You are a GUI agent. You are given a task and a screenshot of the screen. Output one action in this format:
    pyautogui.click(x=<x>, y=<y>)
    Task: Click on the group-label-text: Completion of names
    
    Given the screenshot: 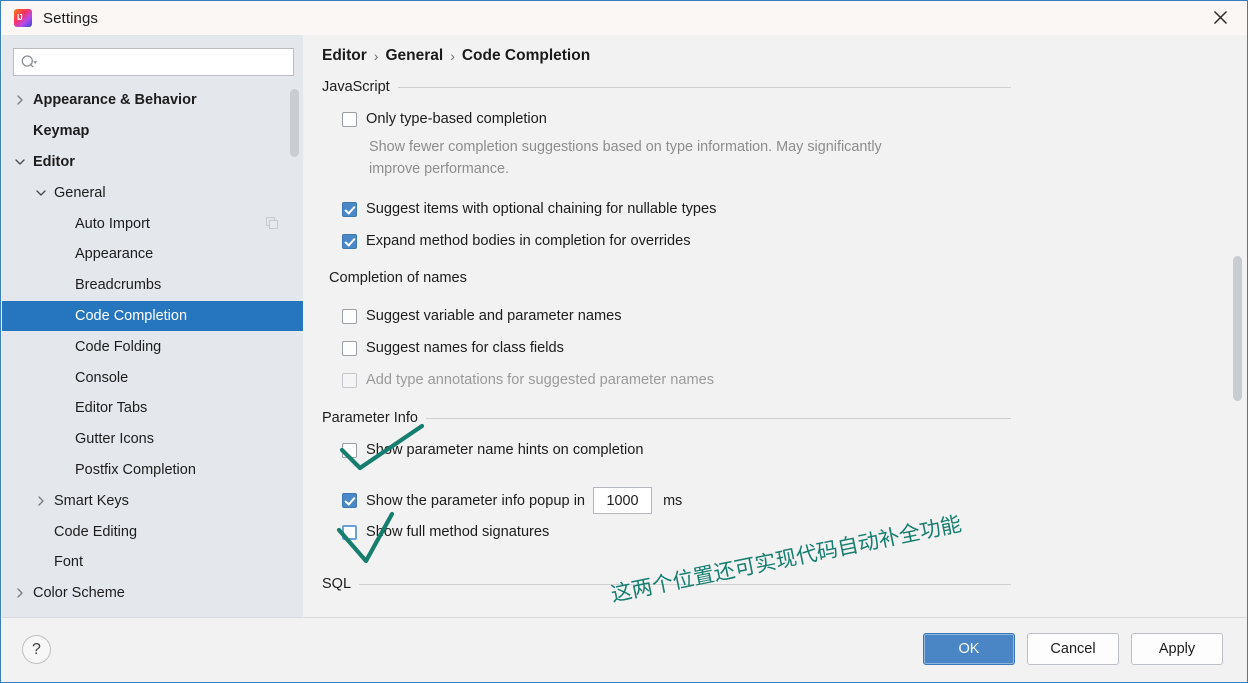 What is the action you would take?
    pyautogui.click(x=398, y=278)
    